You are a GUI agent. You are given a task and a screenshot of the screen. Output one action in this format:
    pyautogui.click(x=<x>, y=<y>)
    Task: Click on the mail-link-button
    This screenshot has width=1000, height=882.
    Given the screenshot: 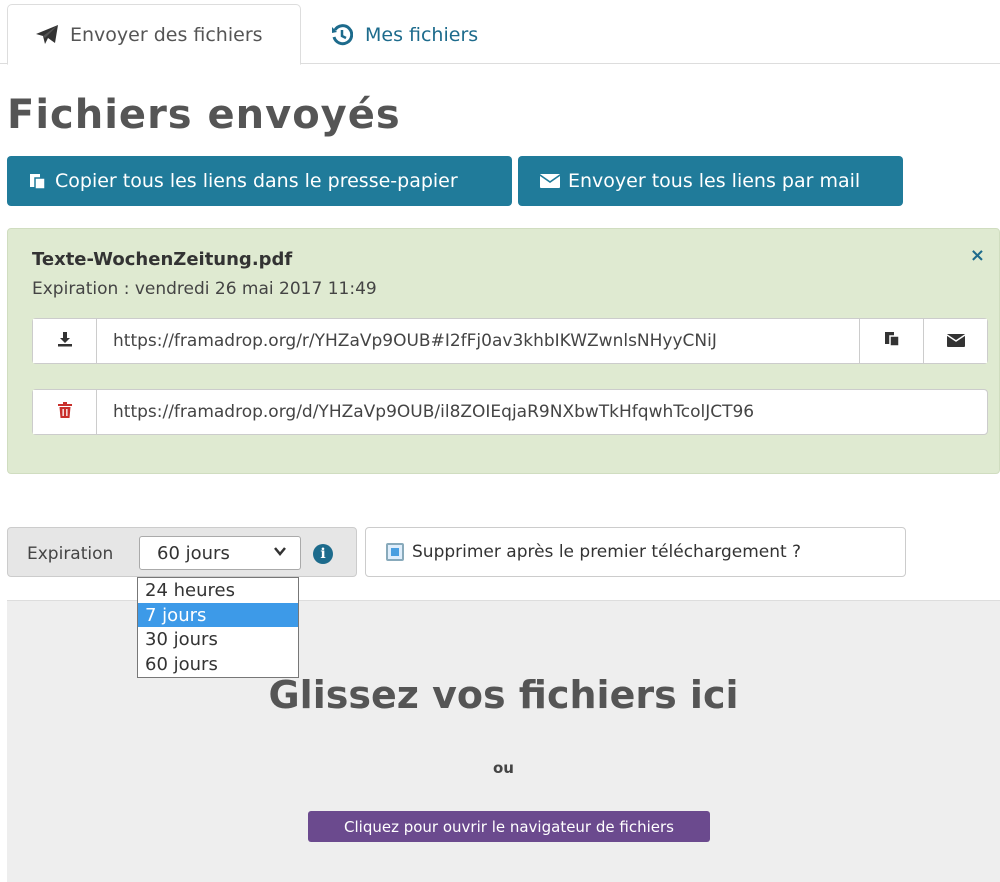 What is the action you would take?
    pyautogui.click(x=955, y=341)
    